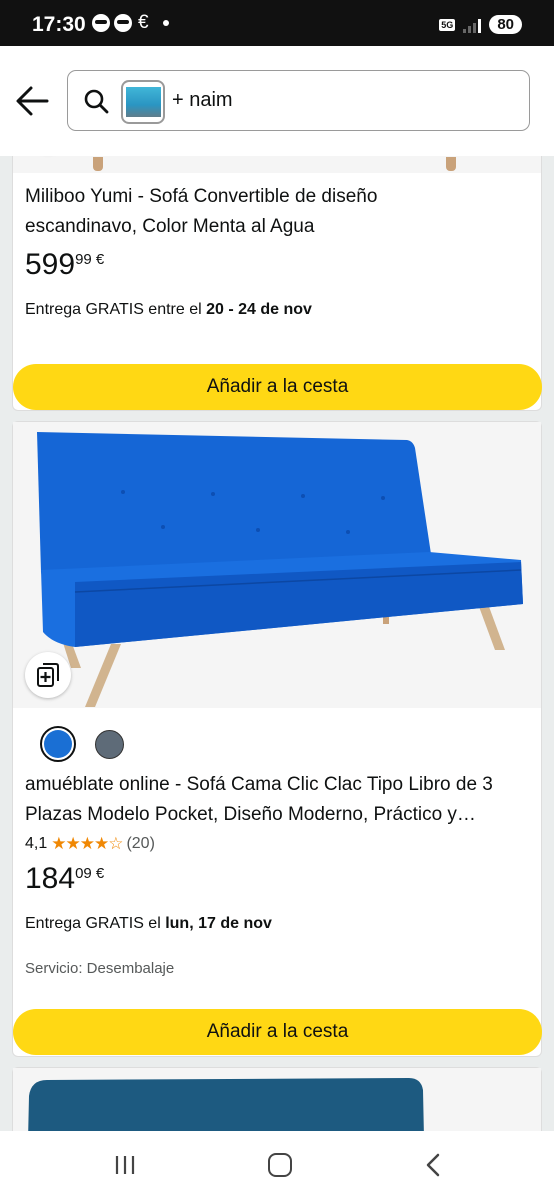  Describe the element at coordinates (165, 23) in the screenshot. I see `more-notifications-dot-icon` at that location.